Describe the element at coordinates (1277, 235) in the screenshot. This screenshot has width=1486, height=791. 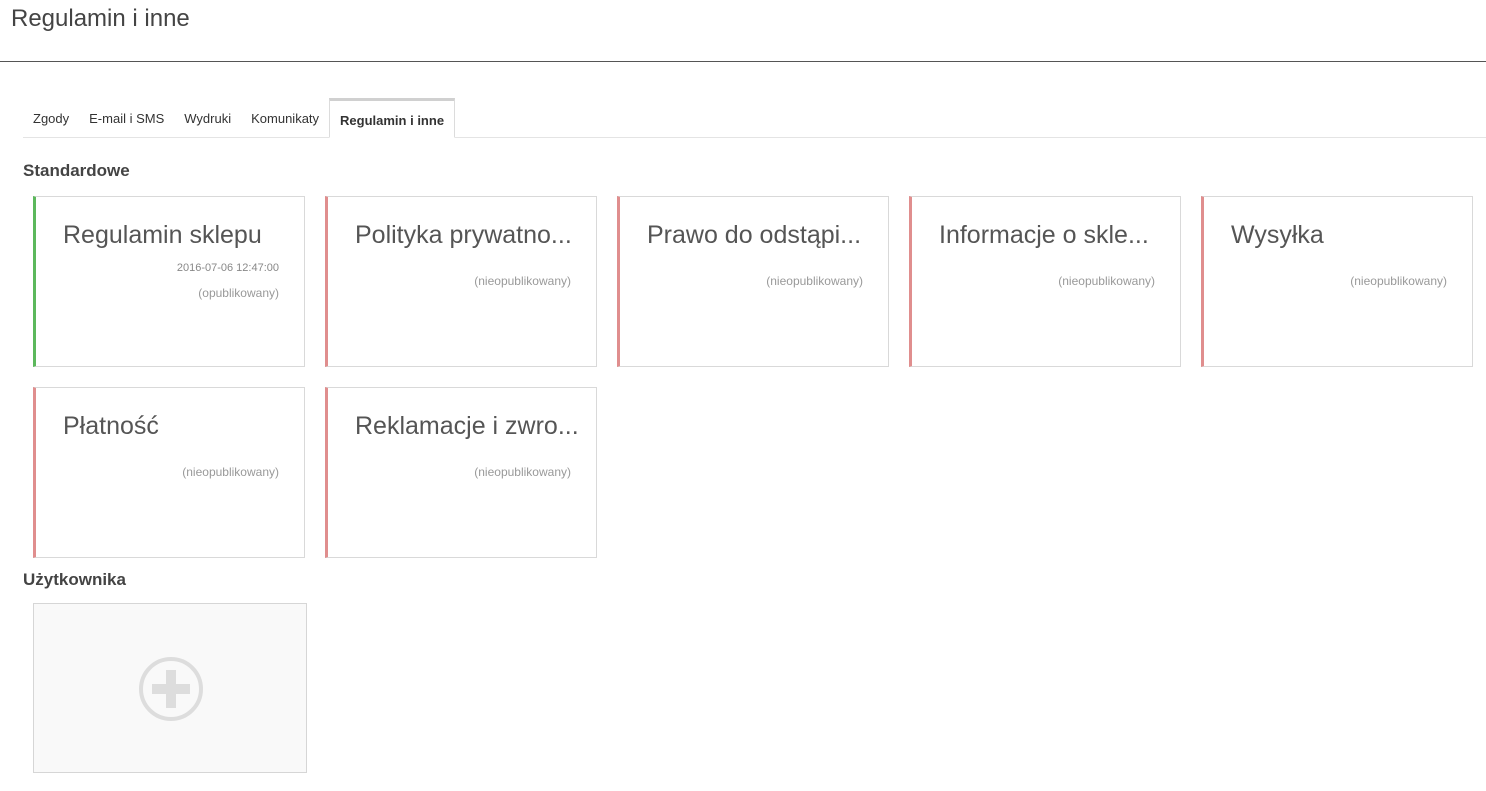
I see `card-title: Wysyłka` at that location.